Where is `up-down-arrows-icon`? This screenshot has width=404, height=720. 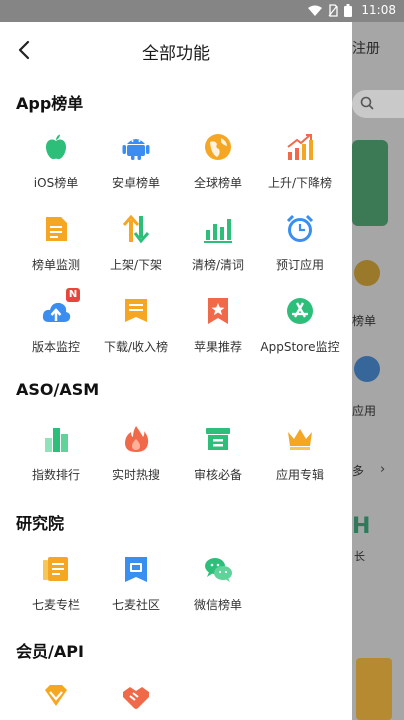
up-down-arrows-icon is located at coordinates (136, 229).